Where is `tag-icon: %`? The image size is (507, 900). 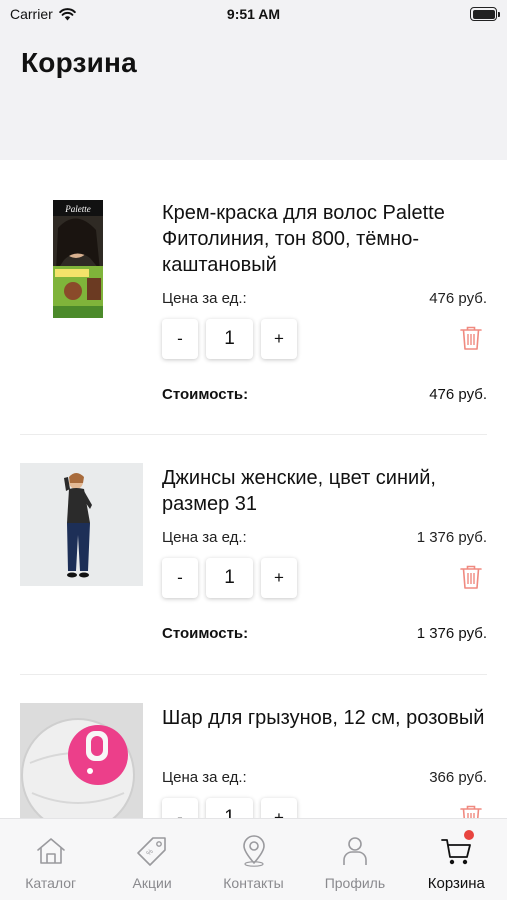
tag-icon: % is located at coordinates (151, 851).